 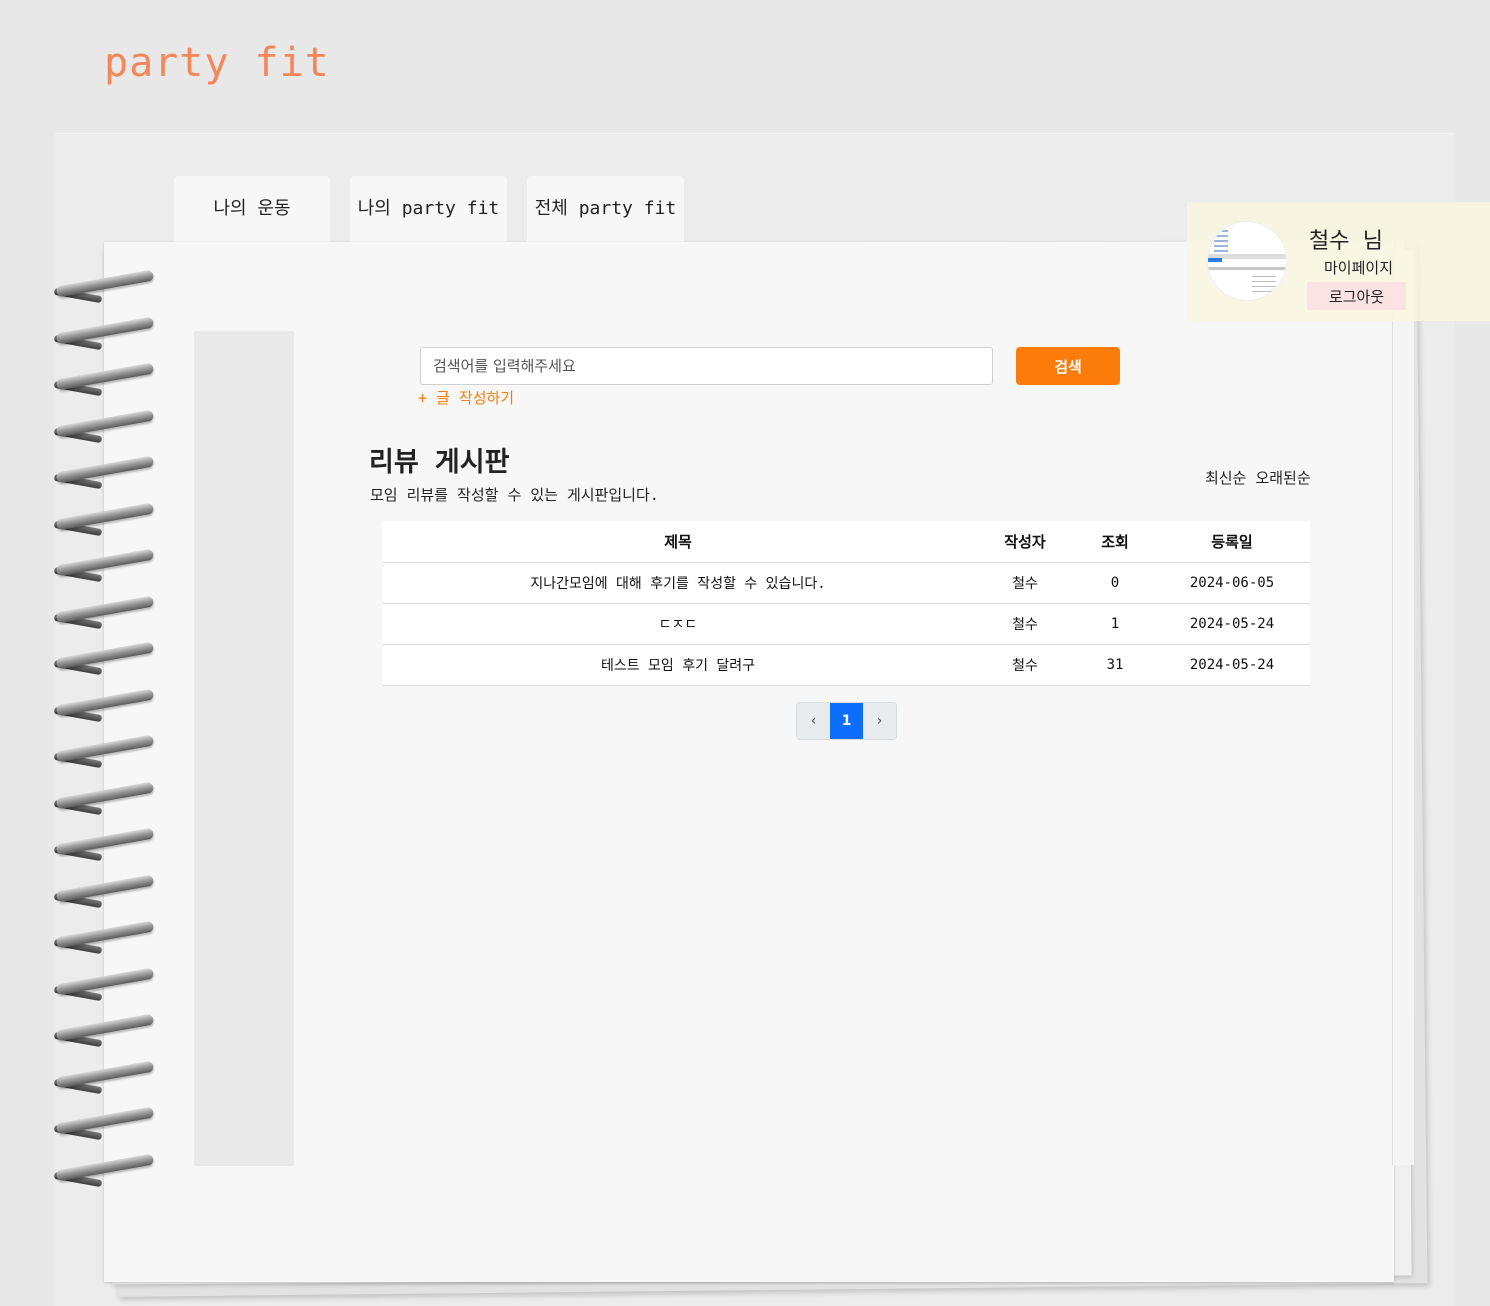 I want to click on sort-options: 최신순 오래된순, so click(x=1258, y=477).